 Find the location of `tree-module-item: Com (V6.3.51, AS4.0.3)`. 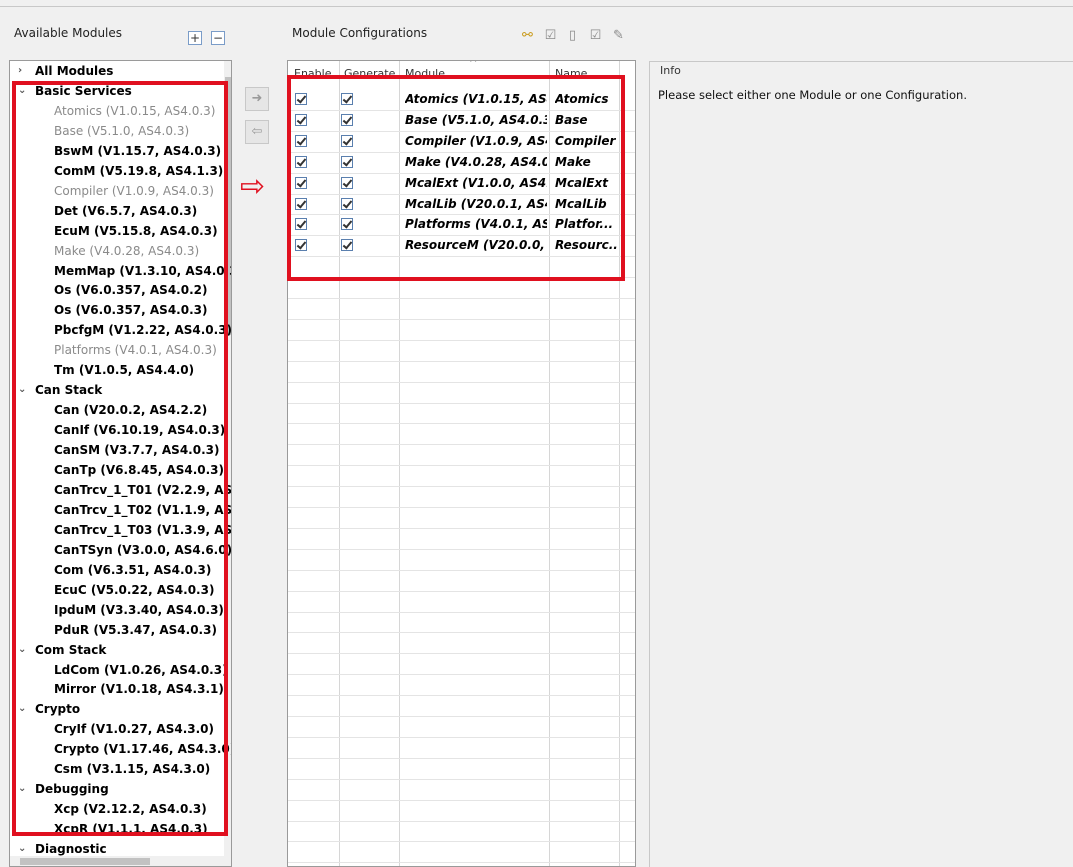

tree-module-item: Com (V6.3.51, AS4.0.3) is located at coordinates (132, 570).